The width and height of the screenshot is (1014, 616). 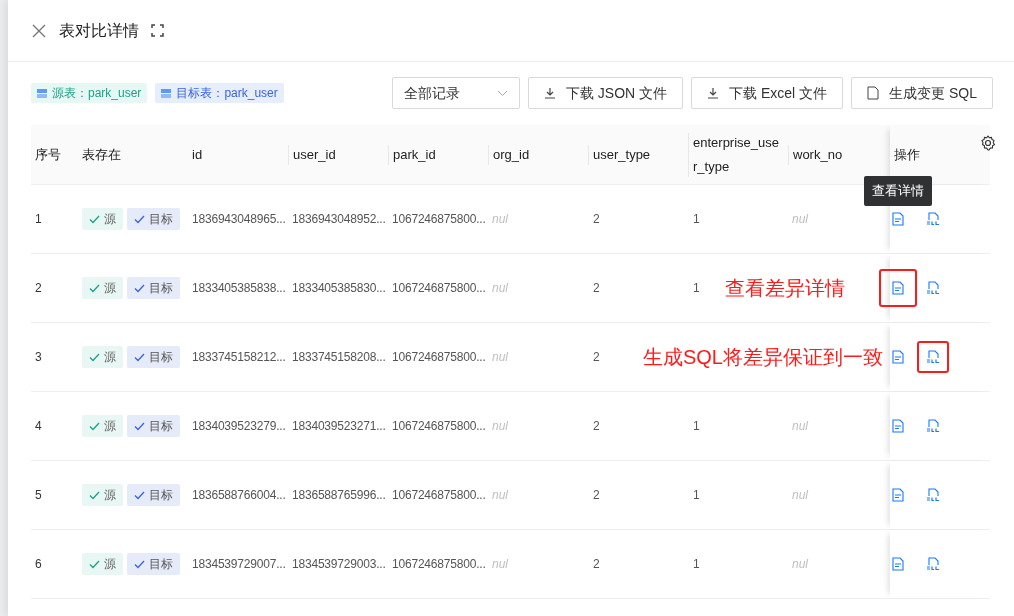 I want to click on table-row: 3 源 目标 1833745158212... 1833745158208... 1067246875800... nul 2 生成SQL将差异保证到一致, so click(x=510, y=357).